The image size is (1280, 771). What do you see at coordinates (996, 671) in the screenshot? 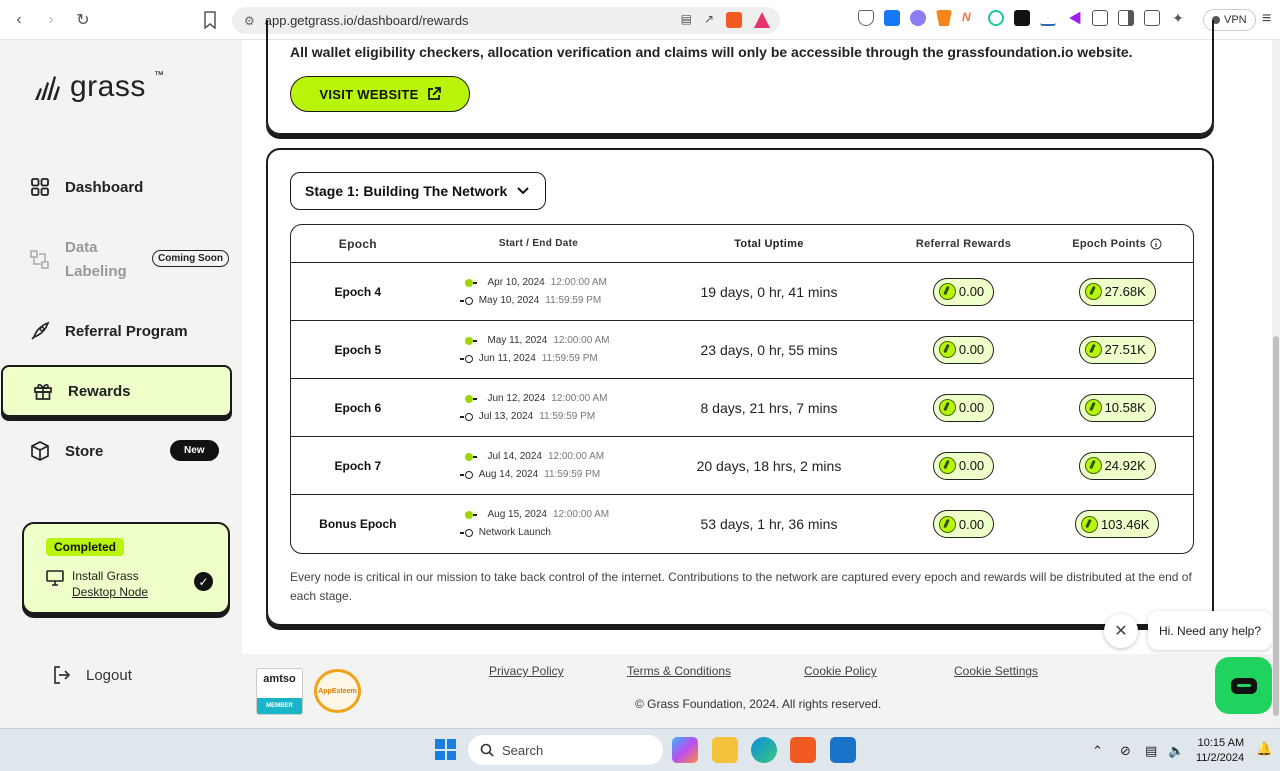
I see `cookie-settings-link: Cookie Settings` at bounding box center [996, 671].